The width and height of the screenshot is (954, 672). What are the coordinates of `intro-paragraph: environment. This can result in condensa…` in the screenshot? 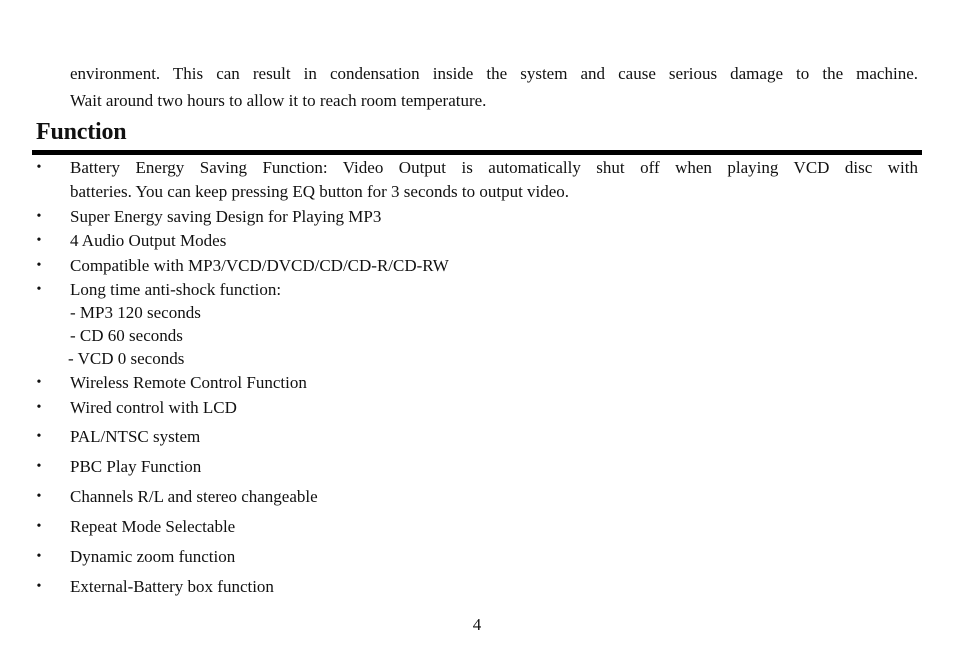 It's located at (494, 87).